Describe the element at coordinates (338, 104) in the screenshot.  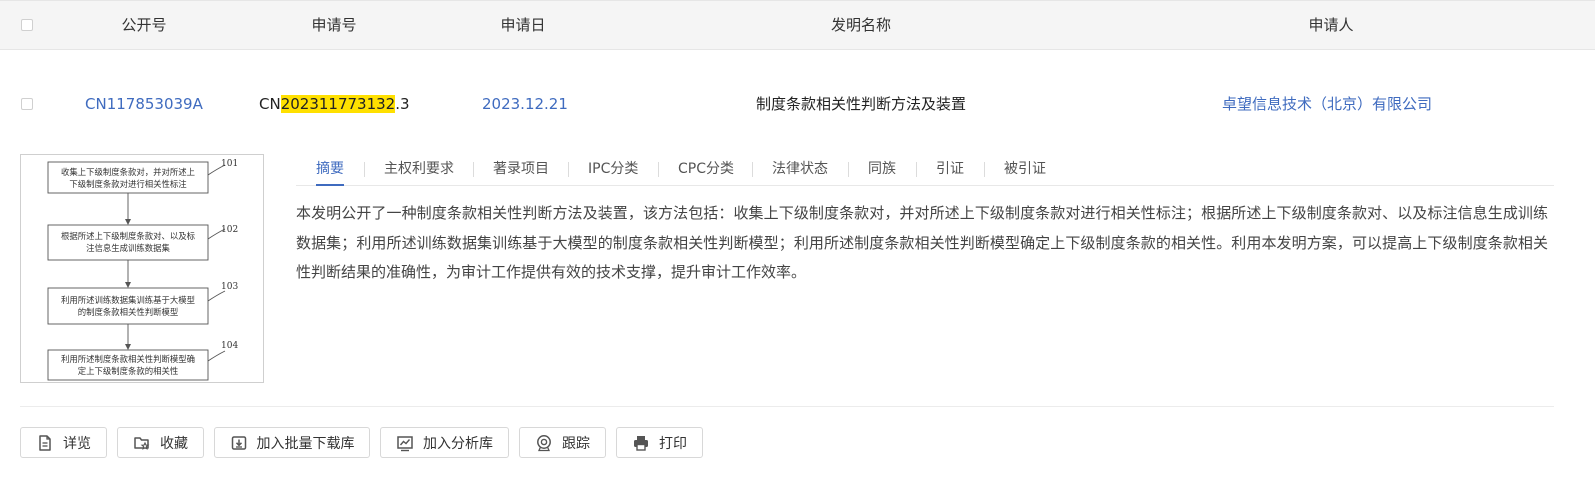
I see `app-no-highlight: 202311773132` at that location.